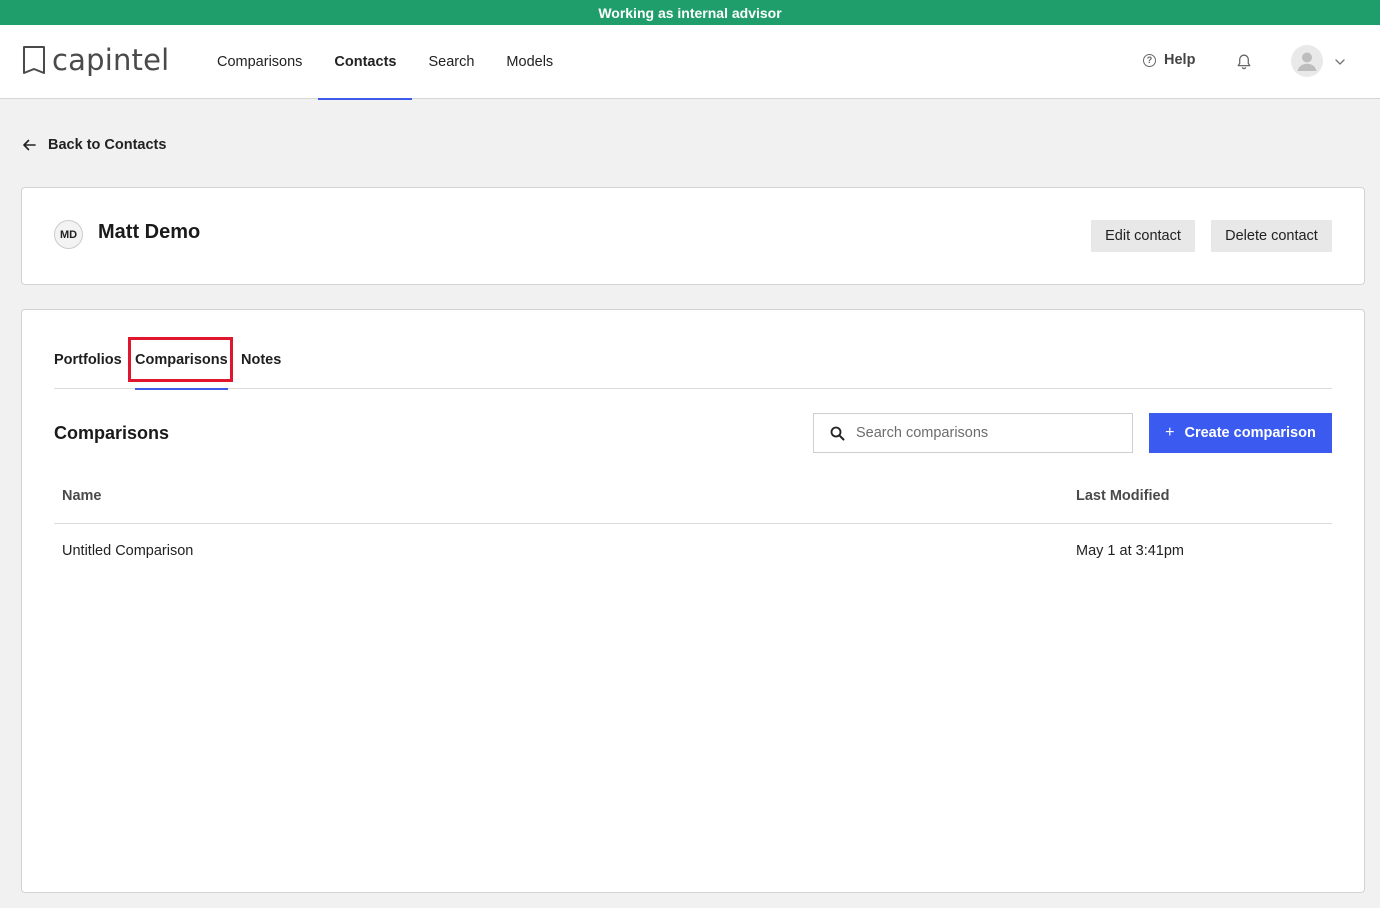 The width and height of the screenshot is (1380, 908). I want to click on create-comparison-button: + Create comparison, so click(1240, 433).